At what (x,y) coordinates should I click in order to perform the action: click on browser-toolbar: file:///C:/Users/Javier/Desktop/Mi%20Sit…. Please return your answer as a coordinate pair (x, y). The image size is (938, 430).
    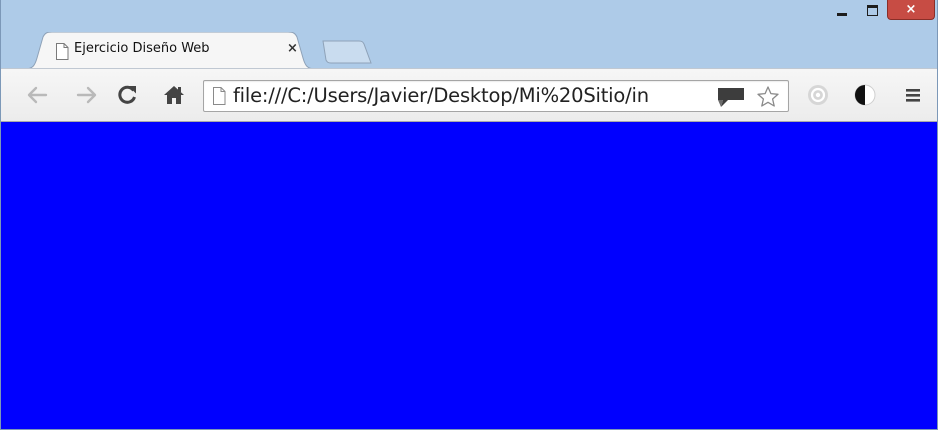
    Looking at the image, I should click on (469, 95).